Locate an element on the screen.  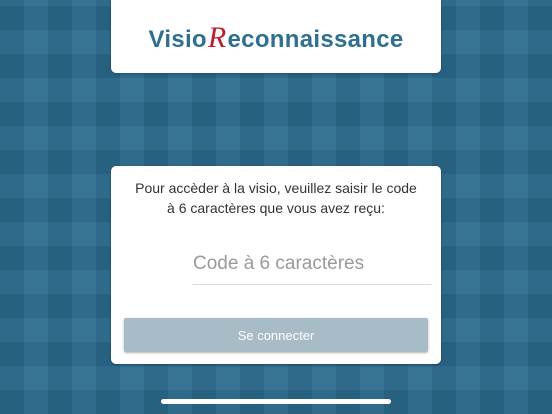
logo-text-econnaissance: econnaissance is located at coordinates (315, 39).